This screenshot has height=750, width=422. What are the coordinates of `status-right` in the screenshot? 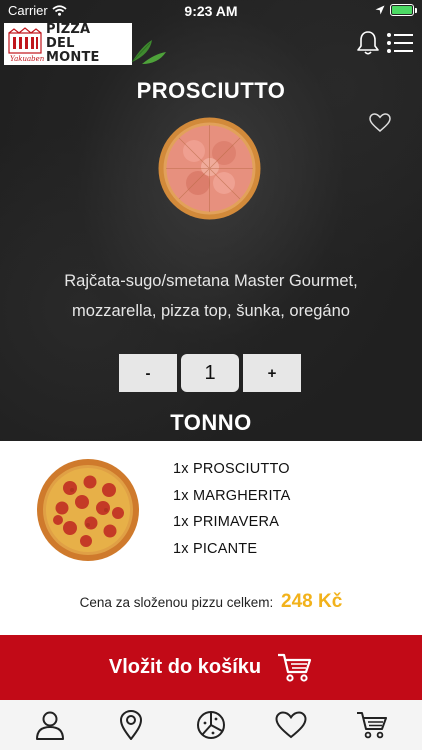 It's located at (396, 10).